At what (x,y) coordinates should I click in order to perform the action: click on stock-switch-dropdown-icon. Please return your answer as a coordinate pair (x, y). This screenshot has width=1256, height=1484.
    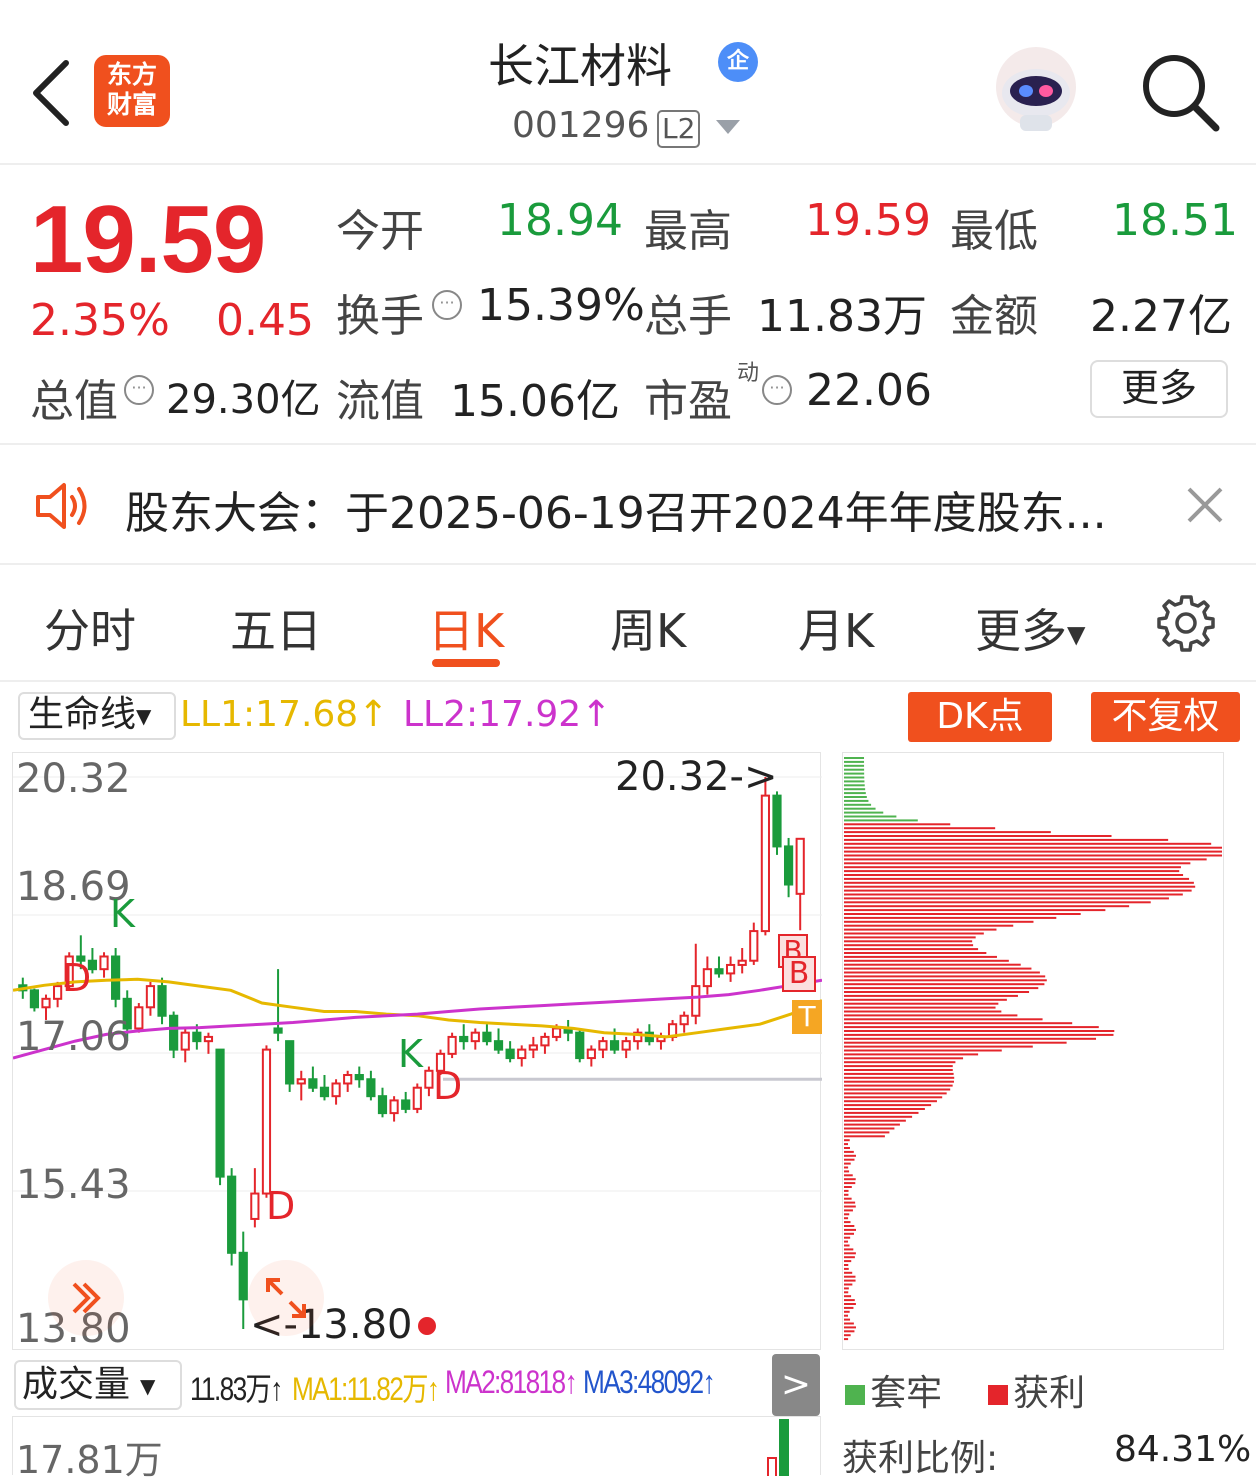
    Looking at the image, I should click on (728, 127).